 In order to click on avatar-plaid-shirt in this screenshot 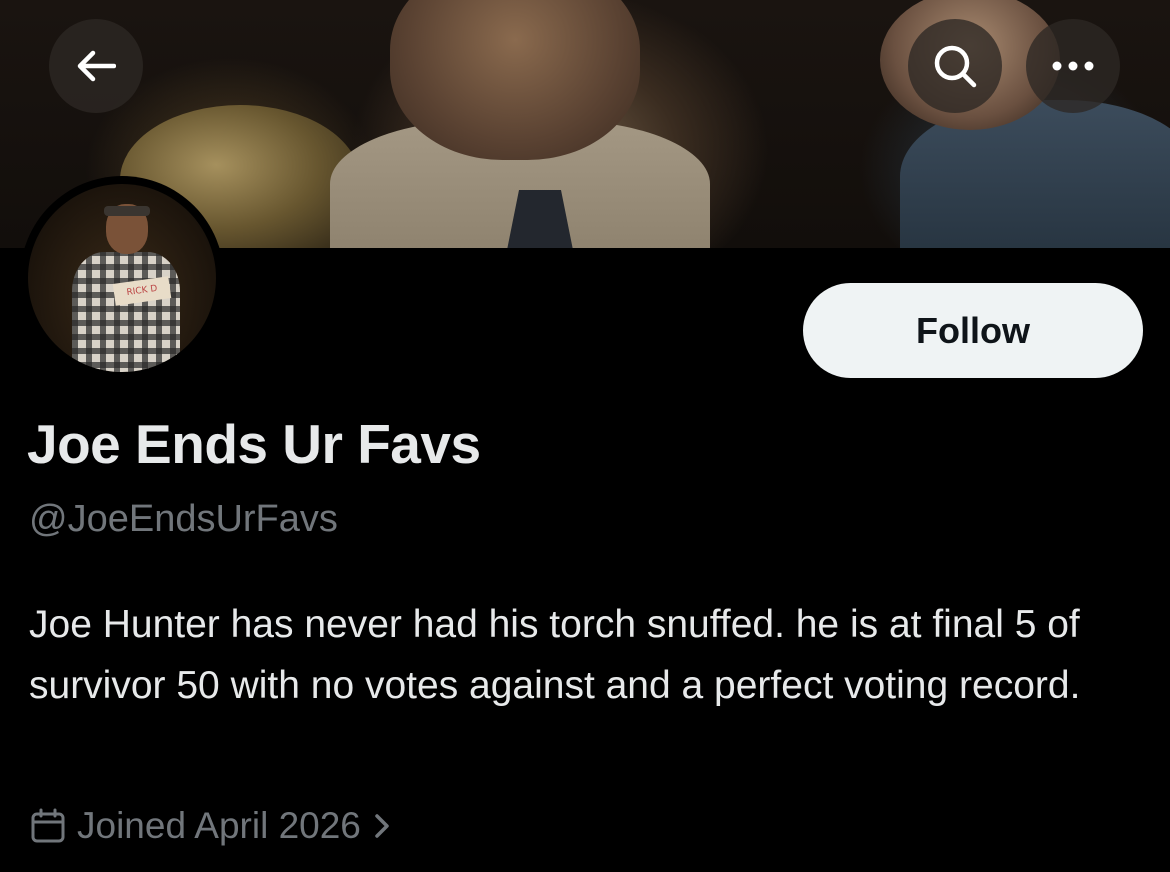, I will do `click(126, 312)`.